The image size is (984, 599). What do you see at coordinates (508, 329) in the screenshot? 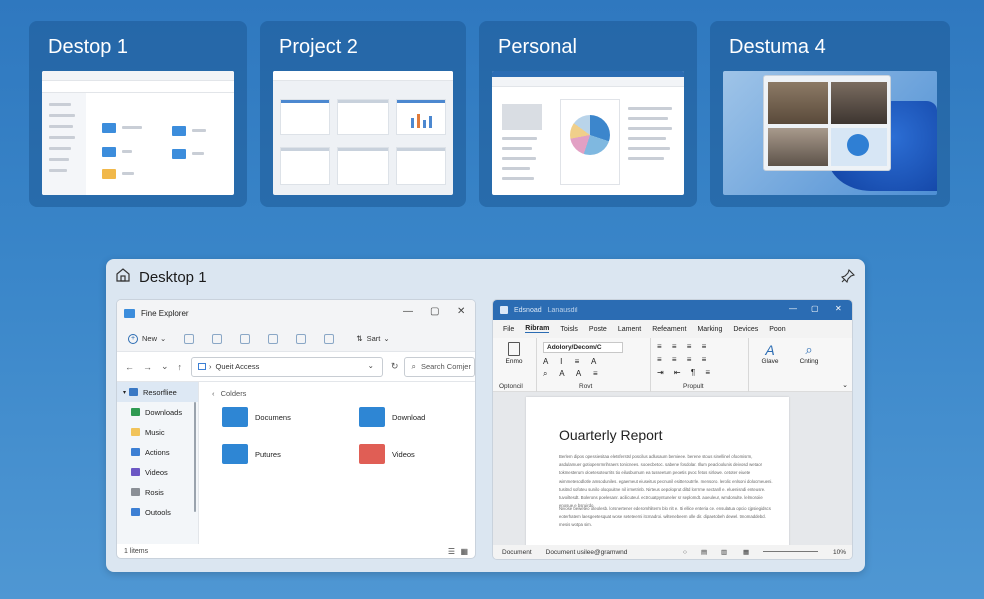
I see `menu-file: File` at bounding box center [508, 329].